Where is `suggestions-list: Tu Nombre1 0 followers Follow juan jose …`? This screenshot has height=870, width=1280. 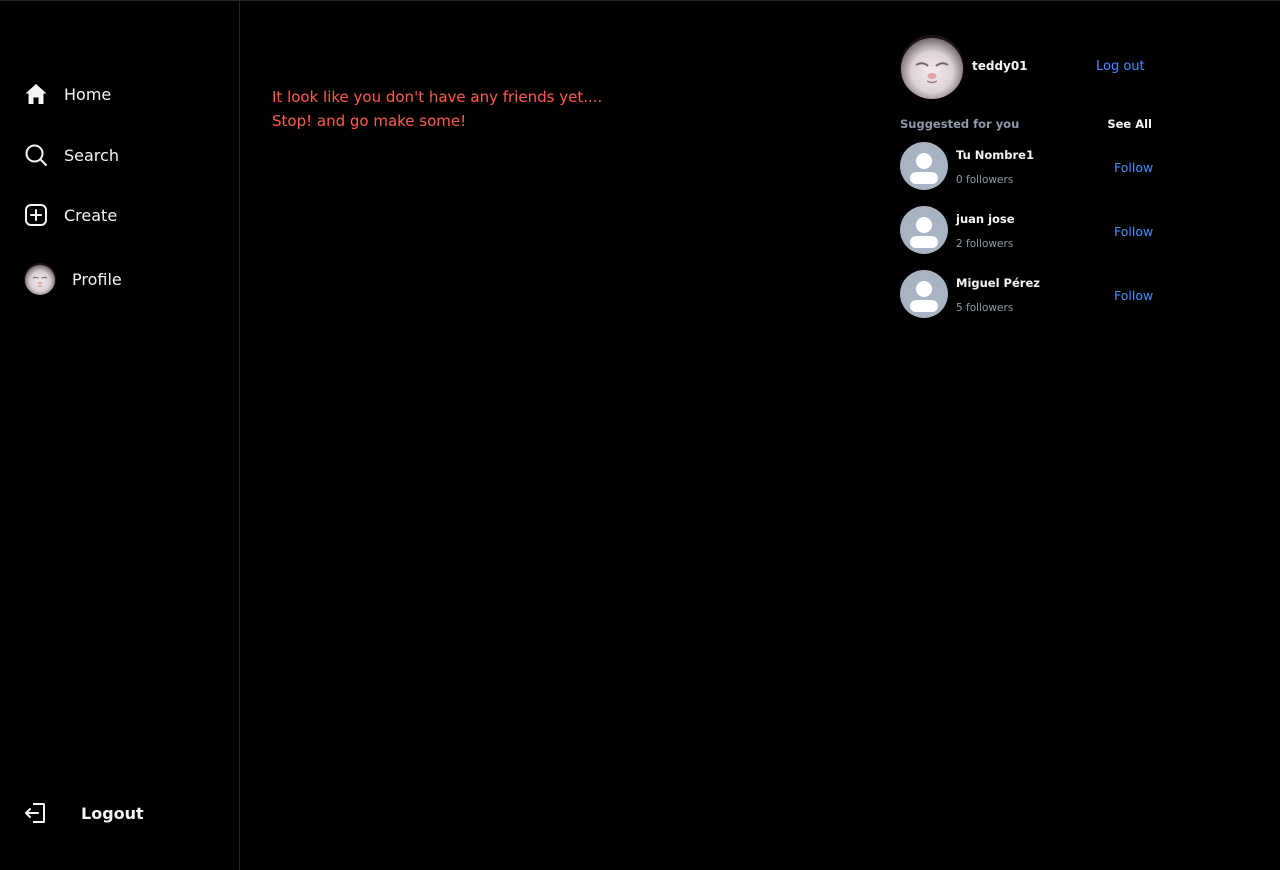
suggestions-list: Tu Nombre1 0 followers Follow juan jose … is located at coordinates (1028, 238).